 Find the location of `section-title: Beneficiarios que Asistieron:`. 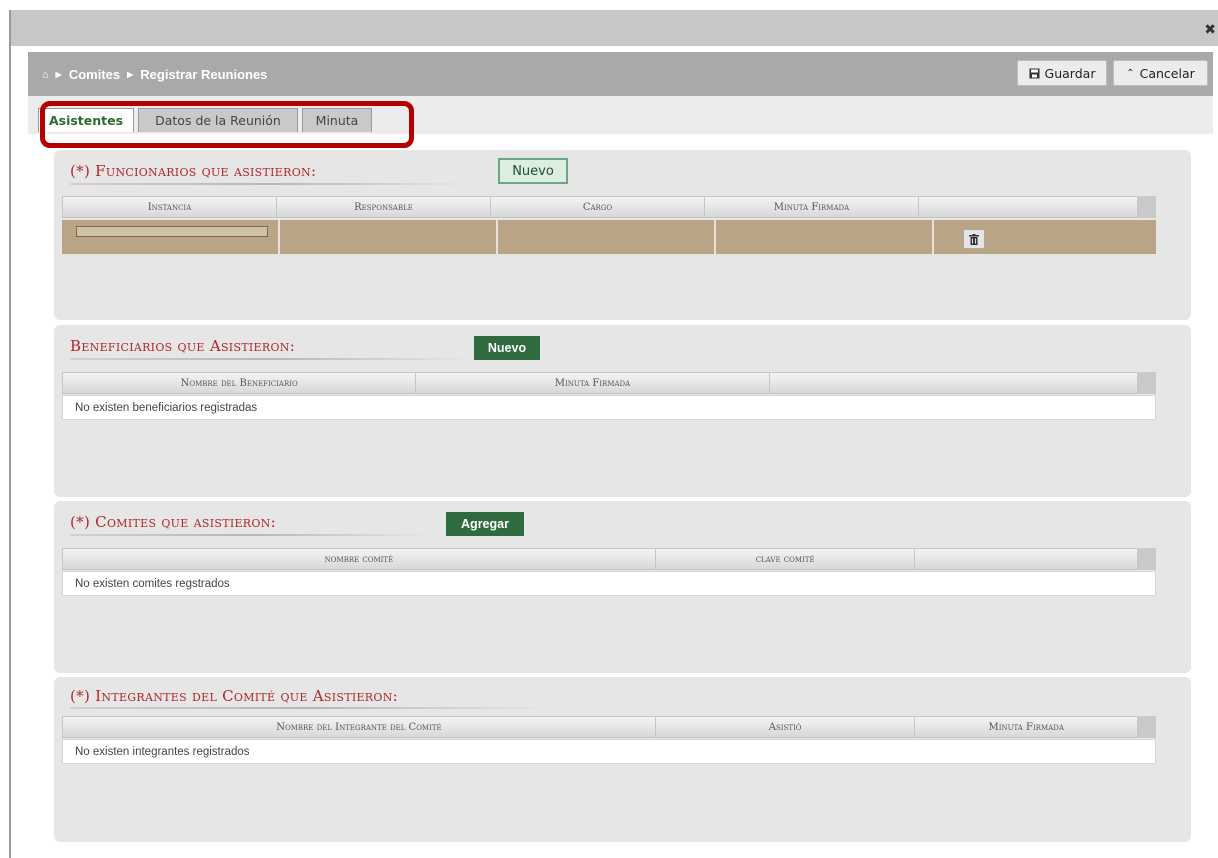

section-title: Beneficiarios que Asistieron: is located at coordinates (183, 346).